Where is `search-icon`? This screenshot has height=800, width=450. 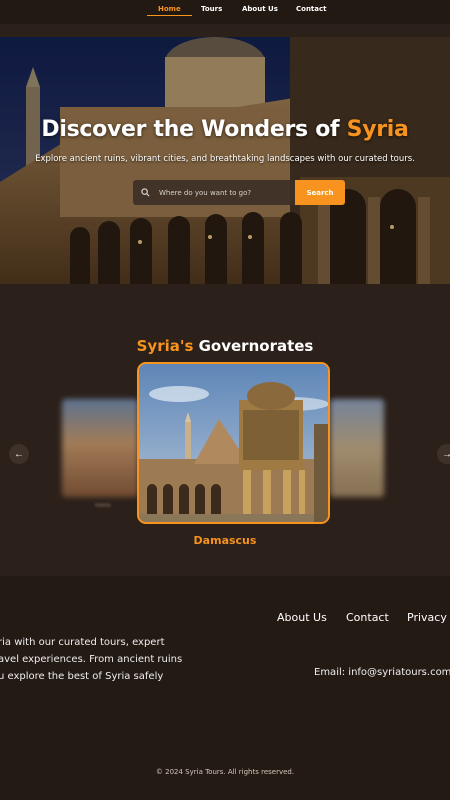
search-icon is located at coordinates (145, 192).